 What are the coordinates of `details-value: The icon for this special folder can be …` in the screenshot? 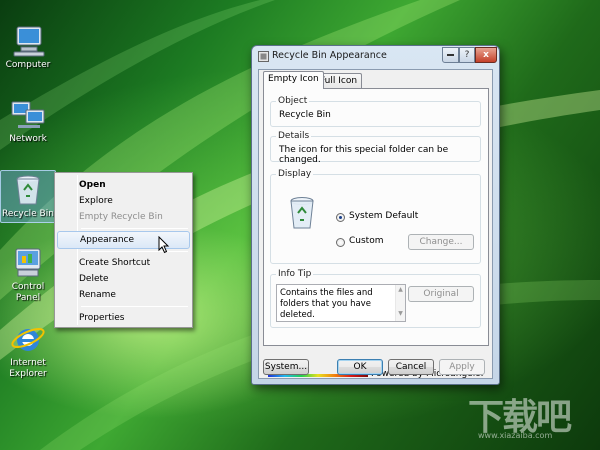 It's located at (364, 155).